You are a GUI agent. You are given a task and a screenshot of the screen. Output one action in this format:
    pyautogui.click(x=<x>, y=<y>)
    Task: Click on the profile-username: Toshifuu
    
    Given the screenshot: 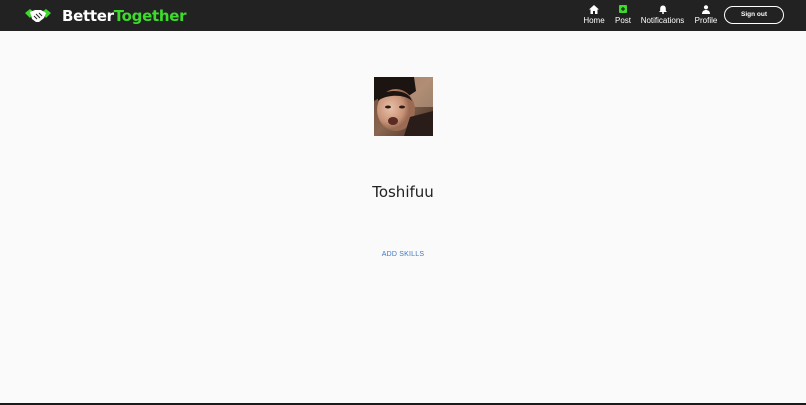 What is the action you would take?
    pyautogui.click(x=403, y=192)
    